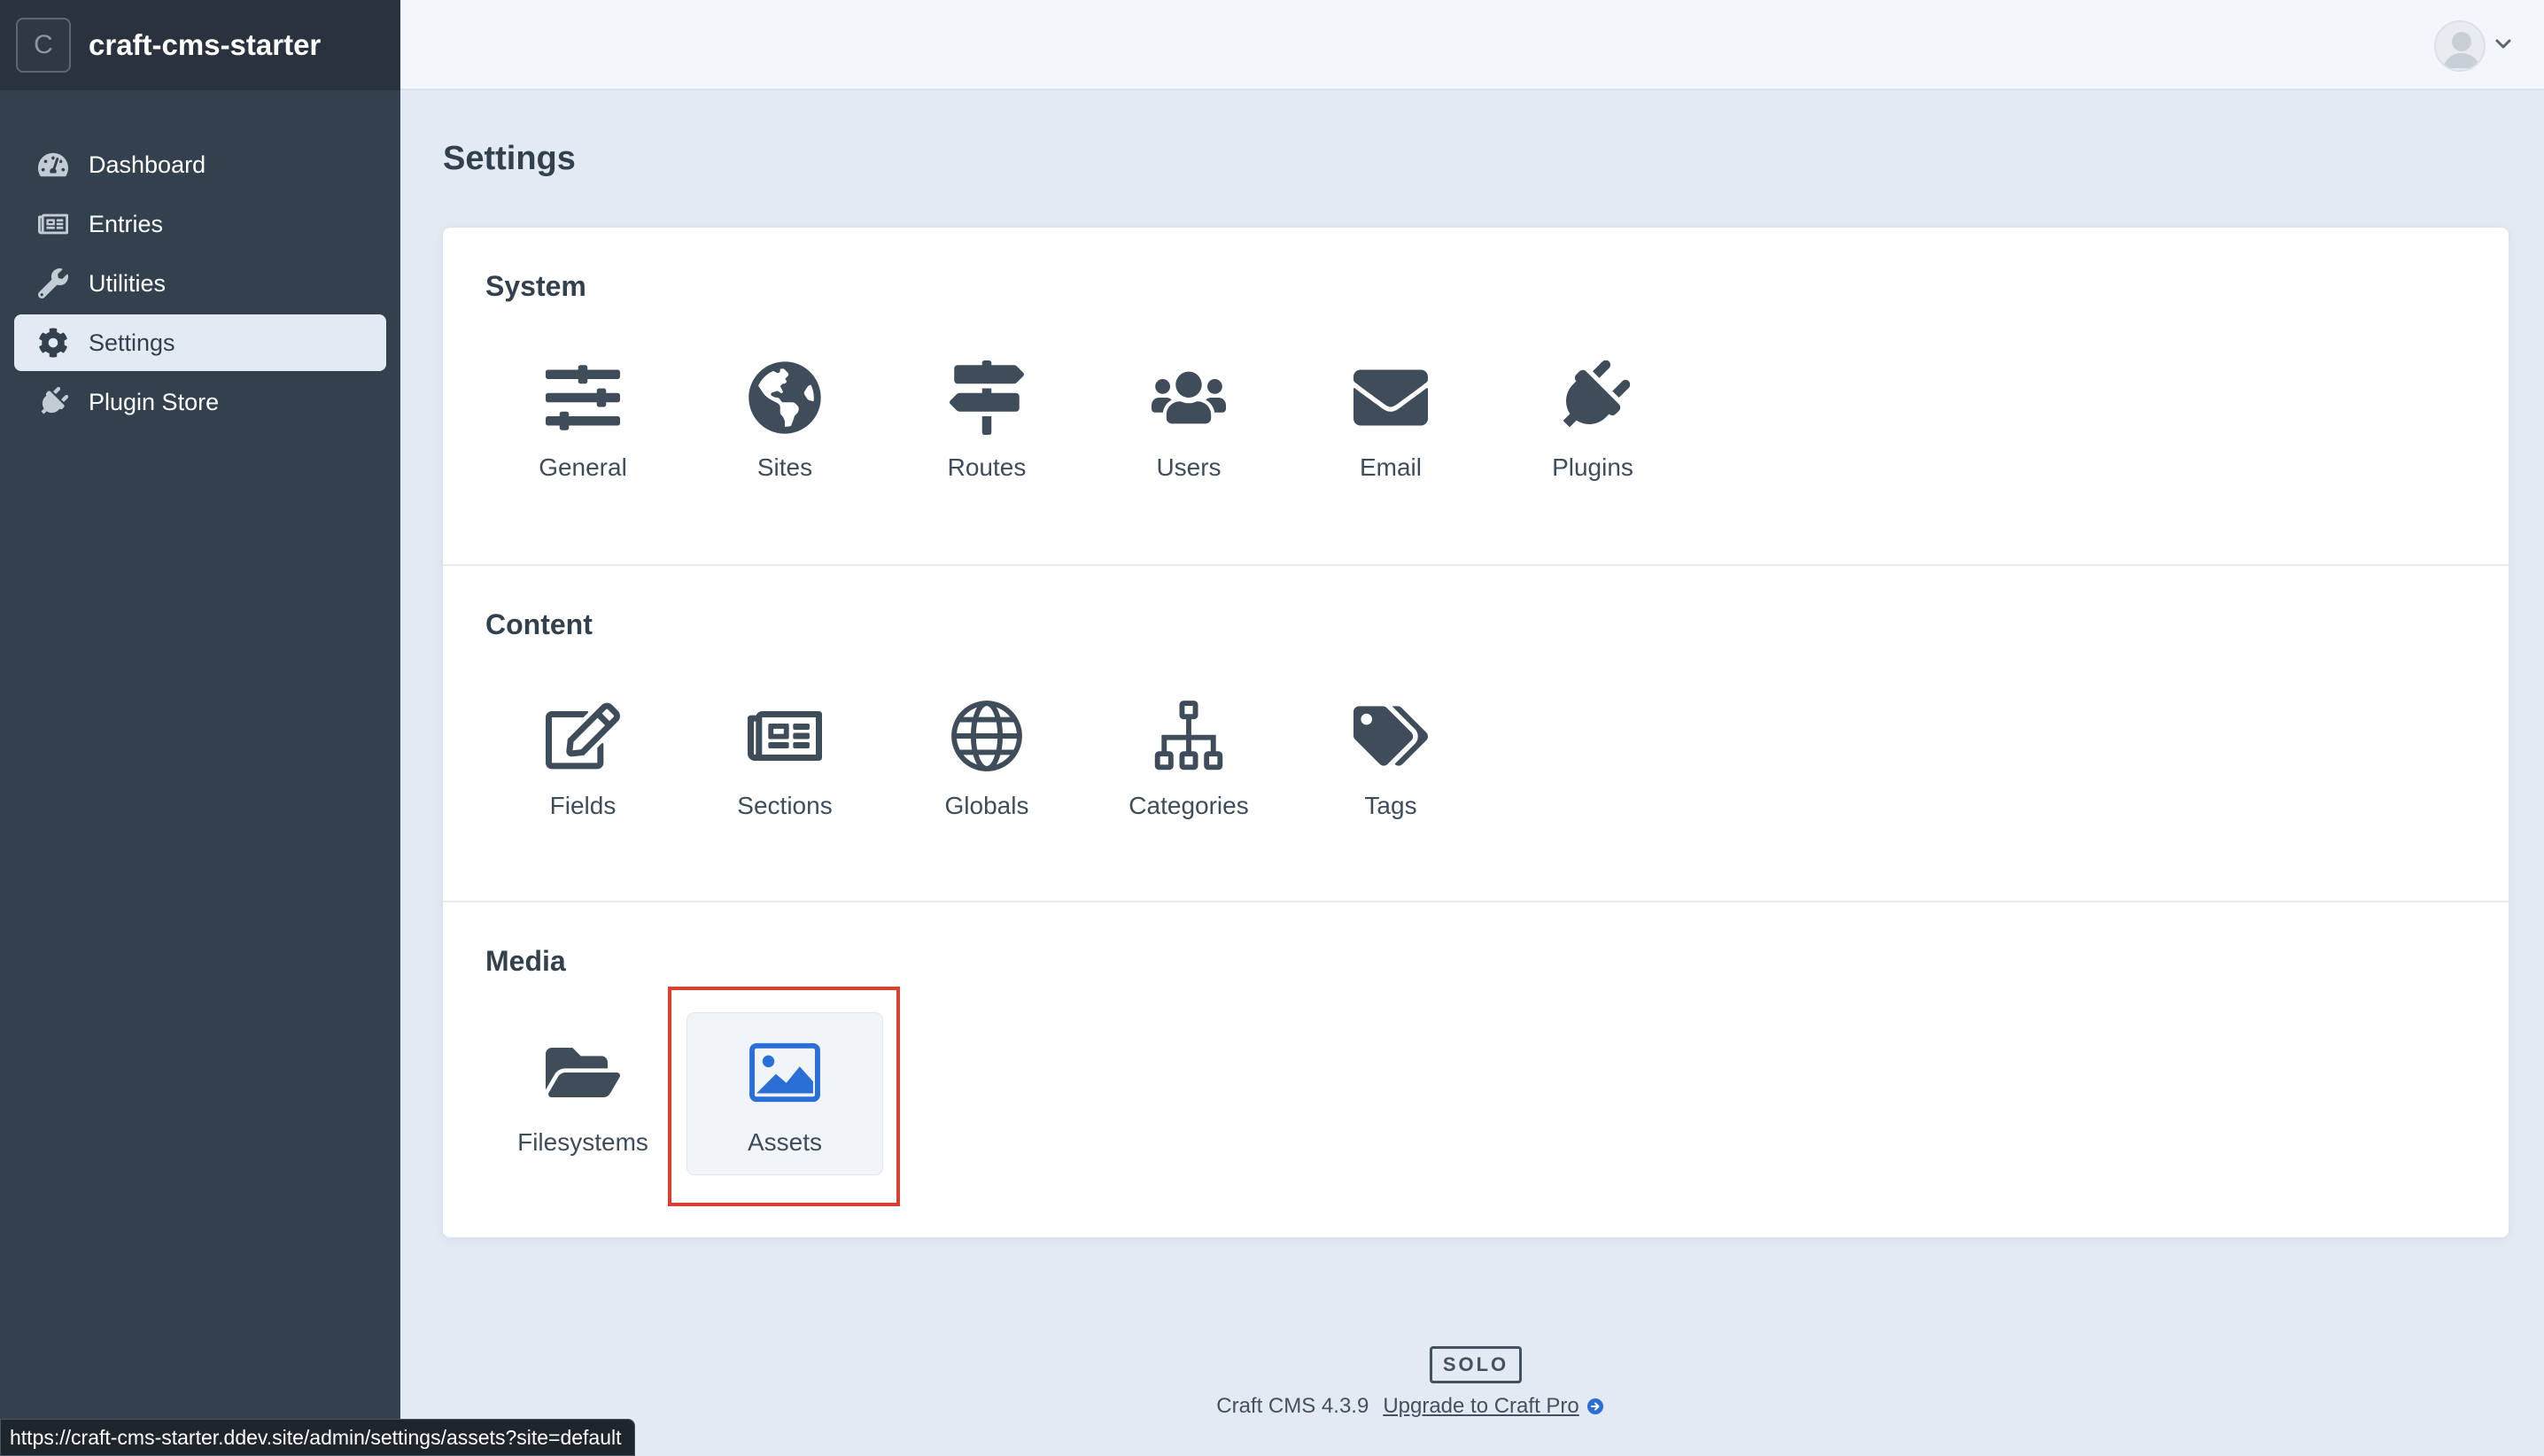 The image size is (2544, 1456). I want to click on tile-label-categories: Categories, so click(1189, 805).